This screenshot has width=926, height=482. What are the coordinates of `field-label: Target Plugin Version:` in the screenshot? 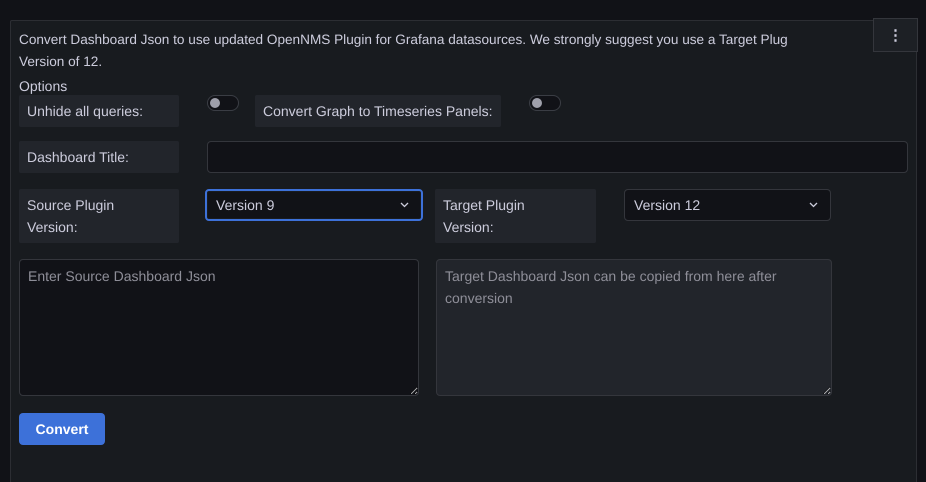 It's located at (515, 216).